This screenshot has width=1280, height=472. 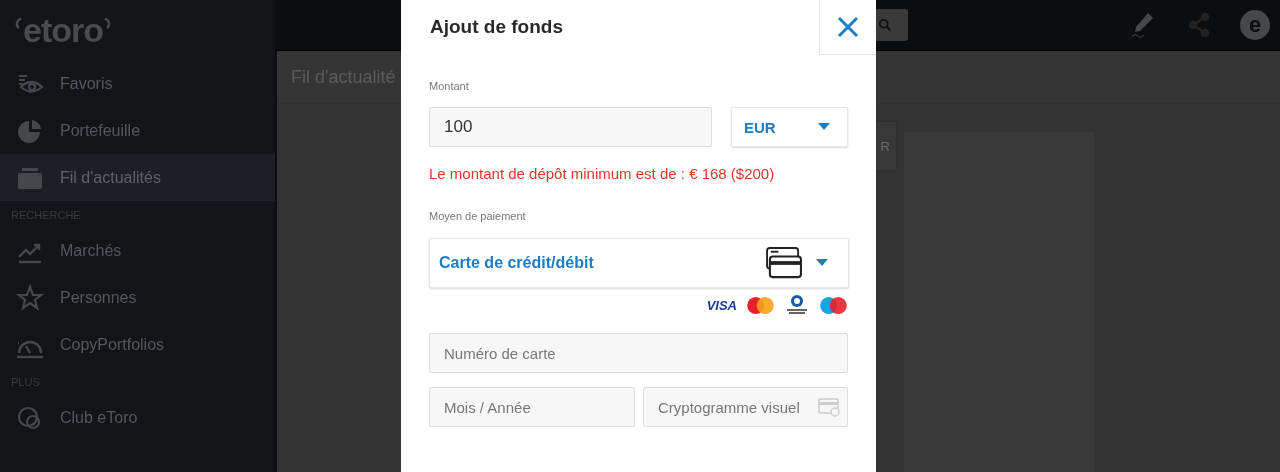 I want to click on sidebar-item: Marchés, so click(x=137, y=250).